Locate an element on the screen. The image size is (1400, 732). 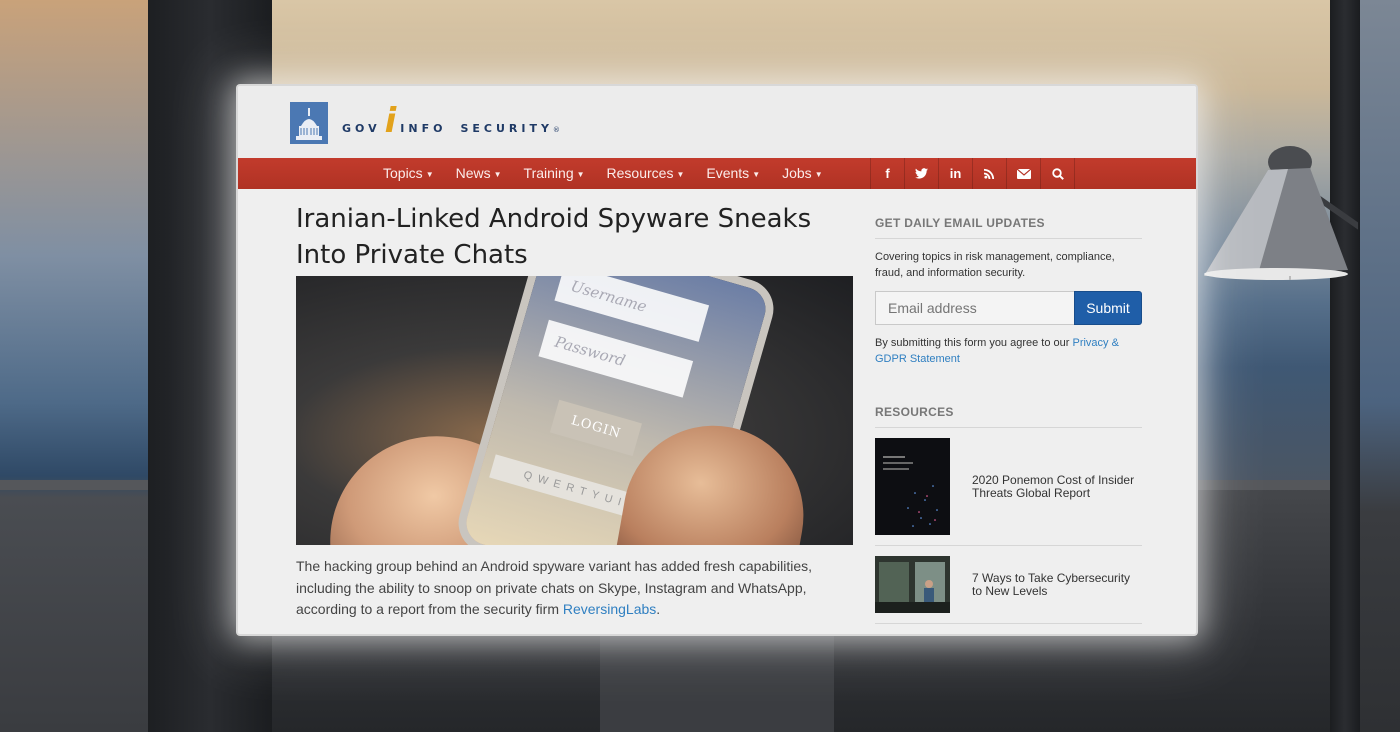
nav-item-jobs: Jobs ▼ is located at coordinates (802, 173).